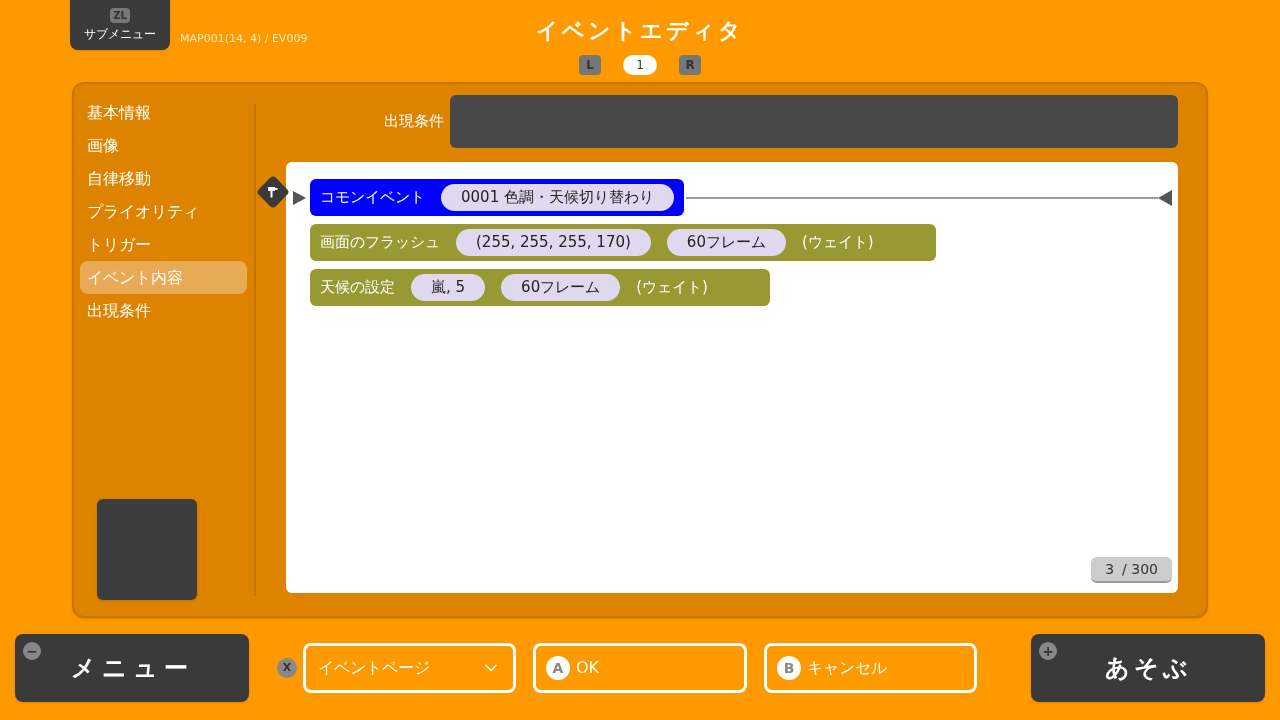 This screenshot has width=1280, height=720. Describe the element at coordinates (163, 145) in the screenshot. I see `sidebar-item: 画像` at that location.